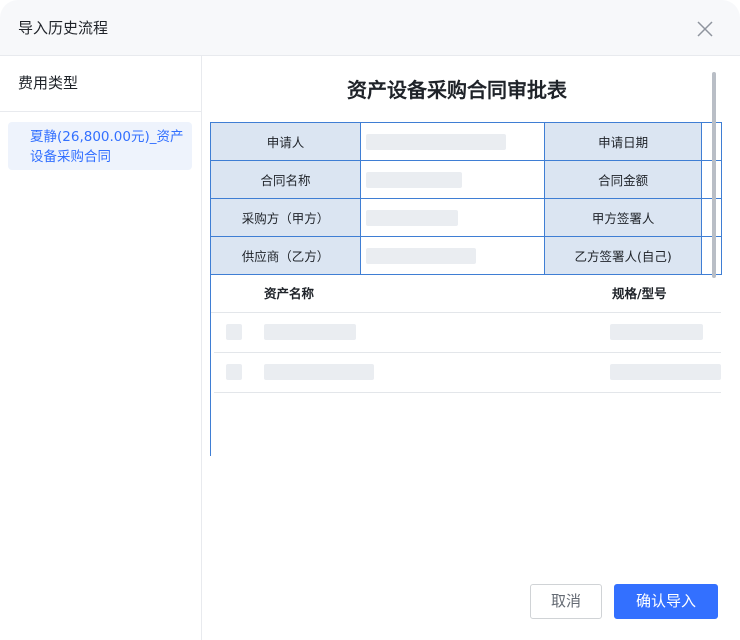  Describe the element at coordinates (63, 28) in the screenshot. I see `dialog-title: 导入历史流程` at that location.